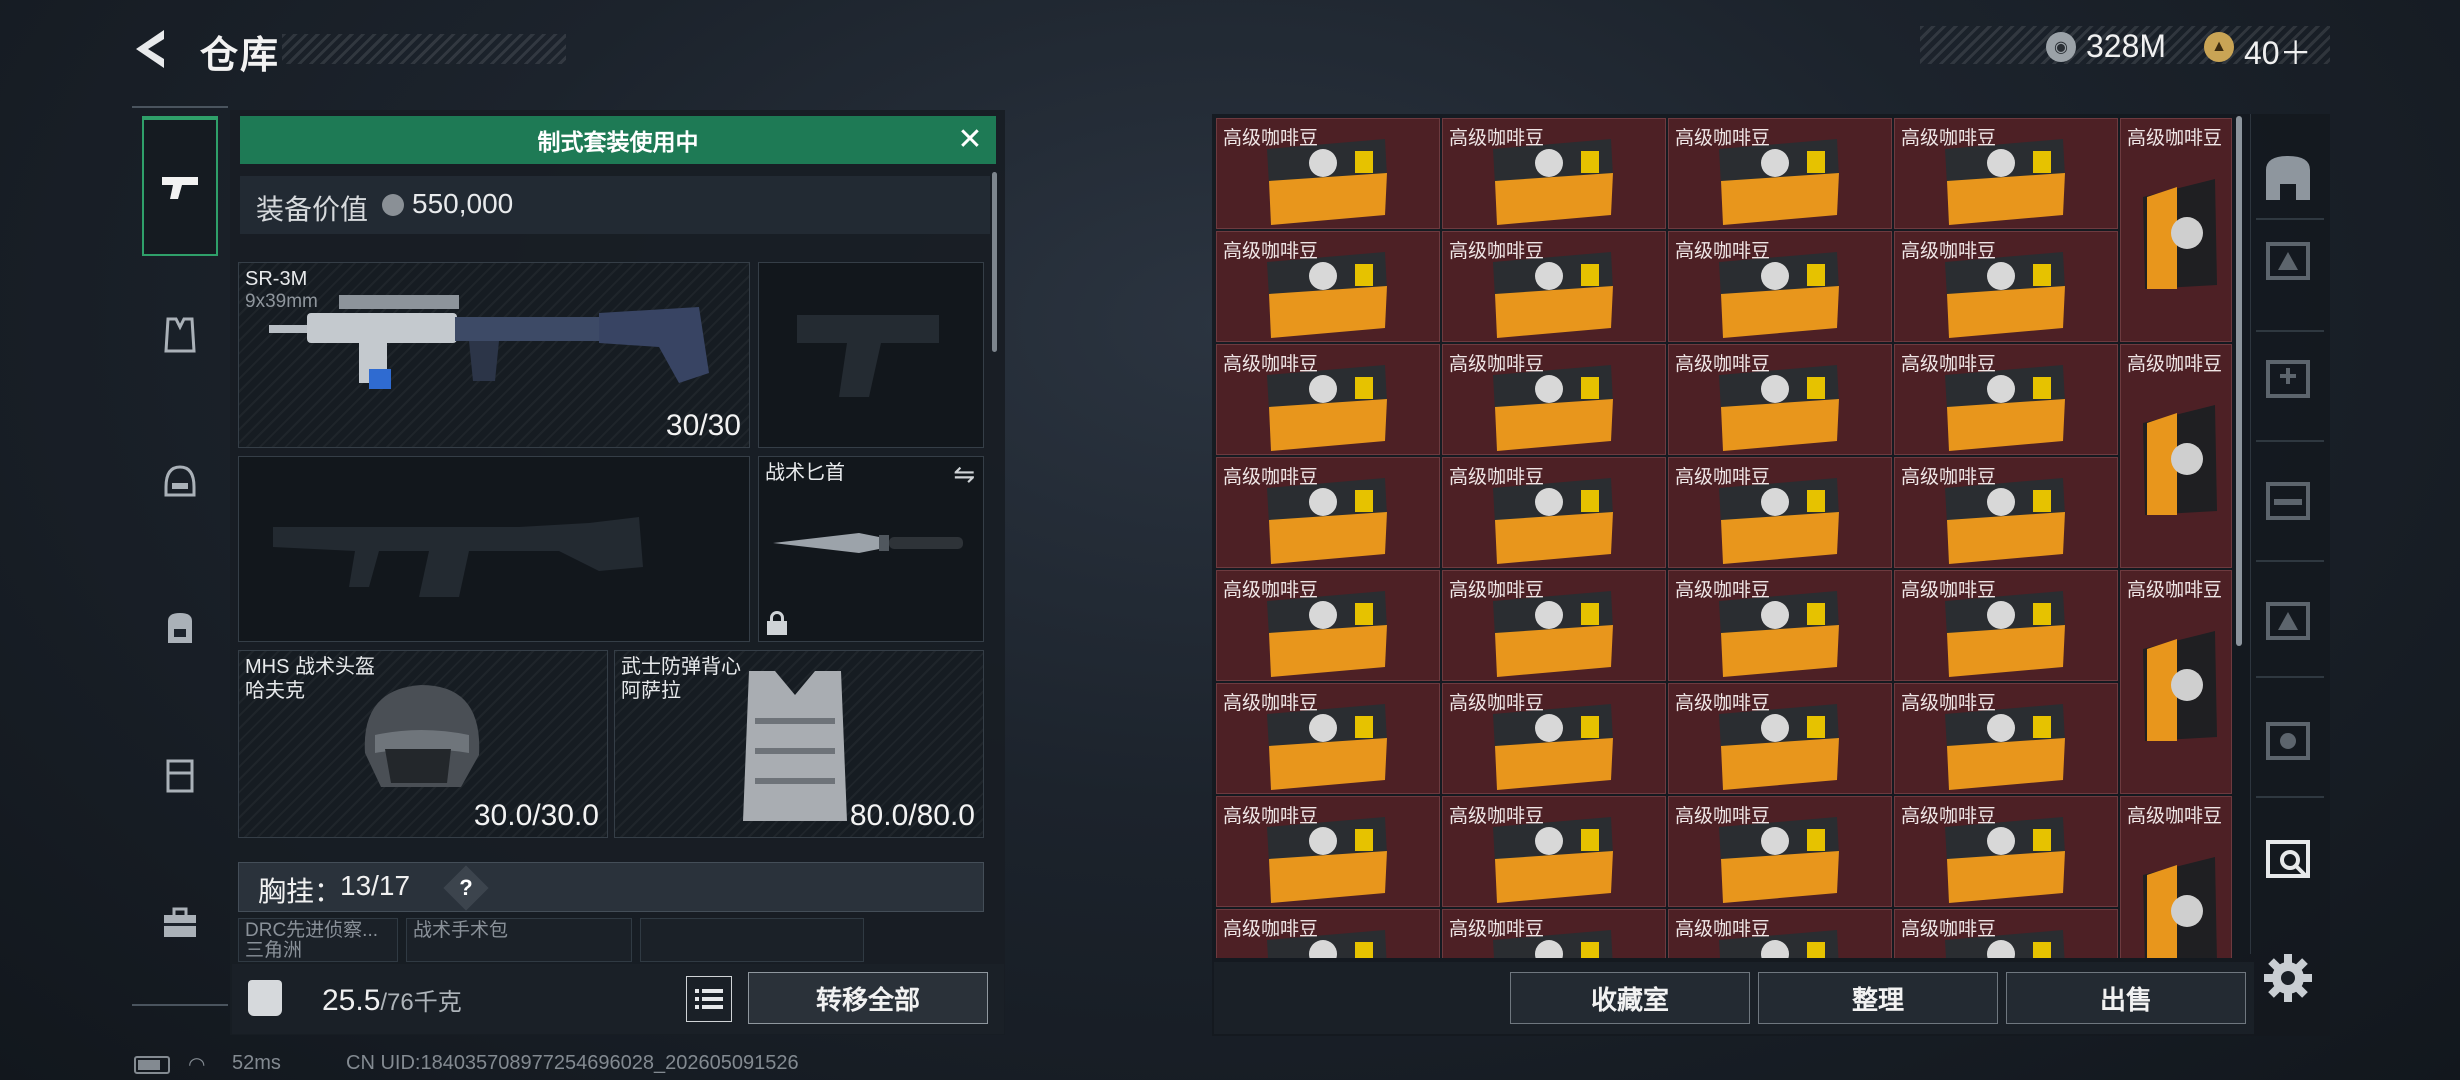  What do you see at coordinates (392, 1000) in the screenshot?
I see `weight-display: 25.5/76千克` at bounding box center [392, 1000].